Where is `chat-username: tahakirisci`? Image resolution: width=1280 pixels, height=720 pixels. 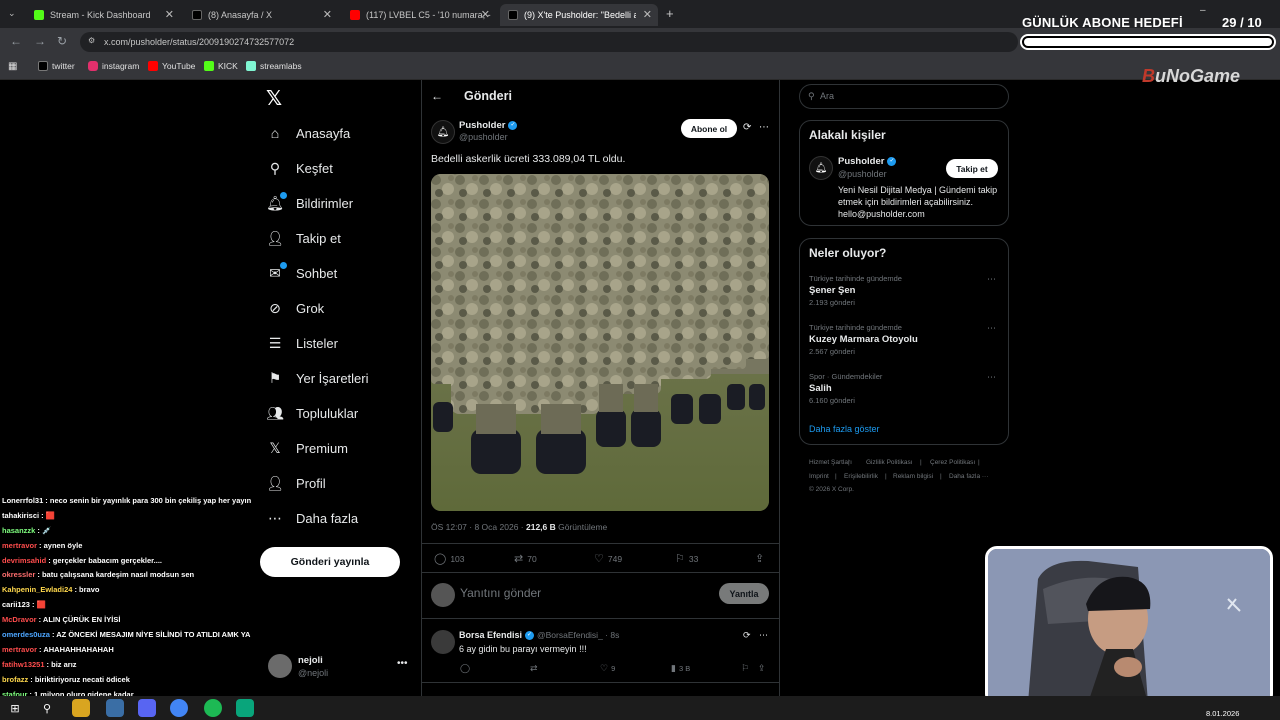
chat-username: tahakirisci is located at coordinates (20, 515).